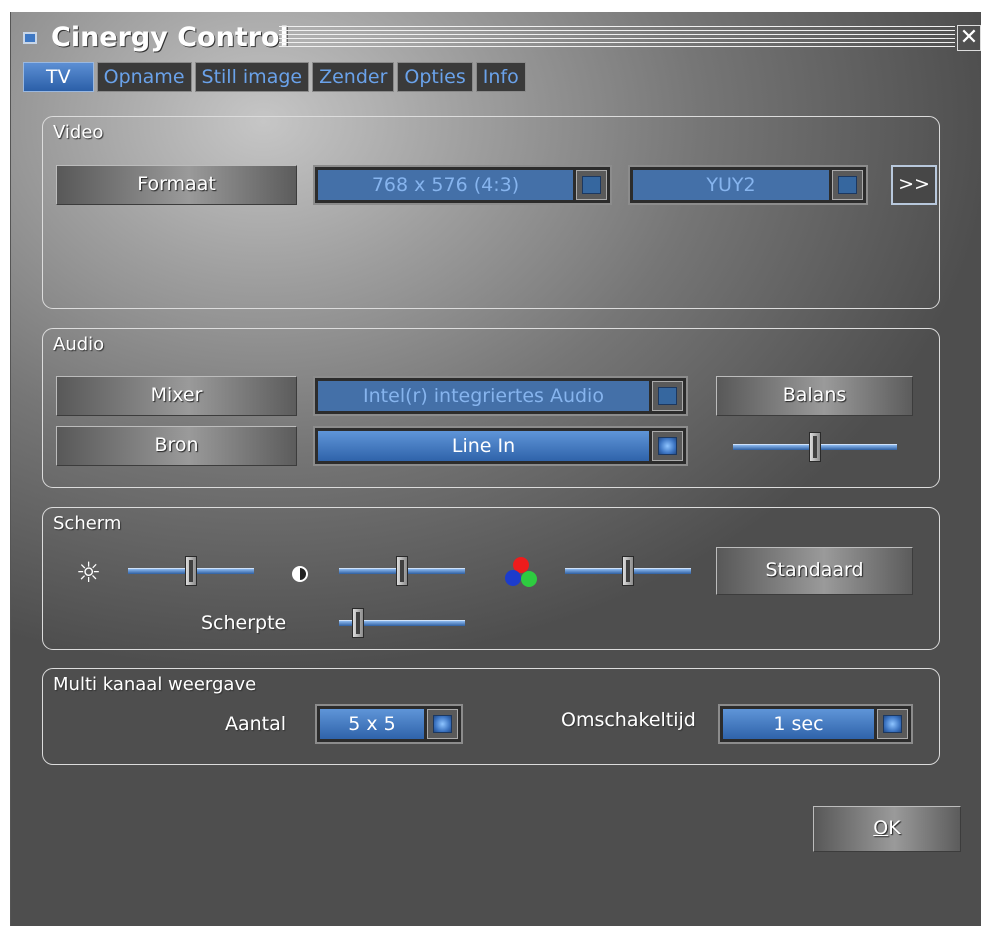 Image resolution: width=981 pixels, height=926 pixels. Describe the element at coordinates (244, 623) in the screenshot. I see `sharpness-label: Scherpte` at that location.